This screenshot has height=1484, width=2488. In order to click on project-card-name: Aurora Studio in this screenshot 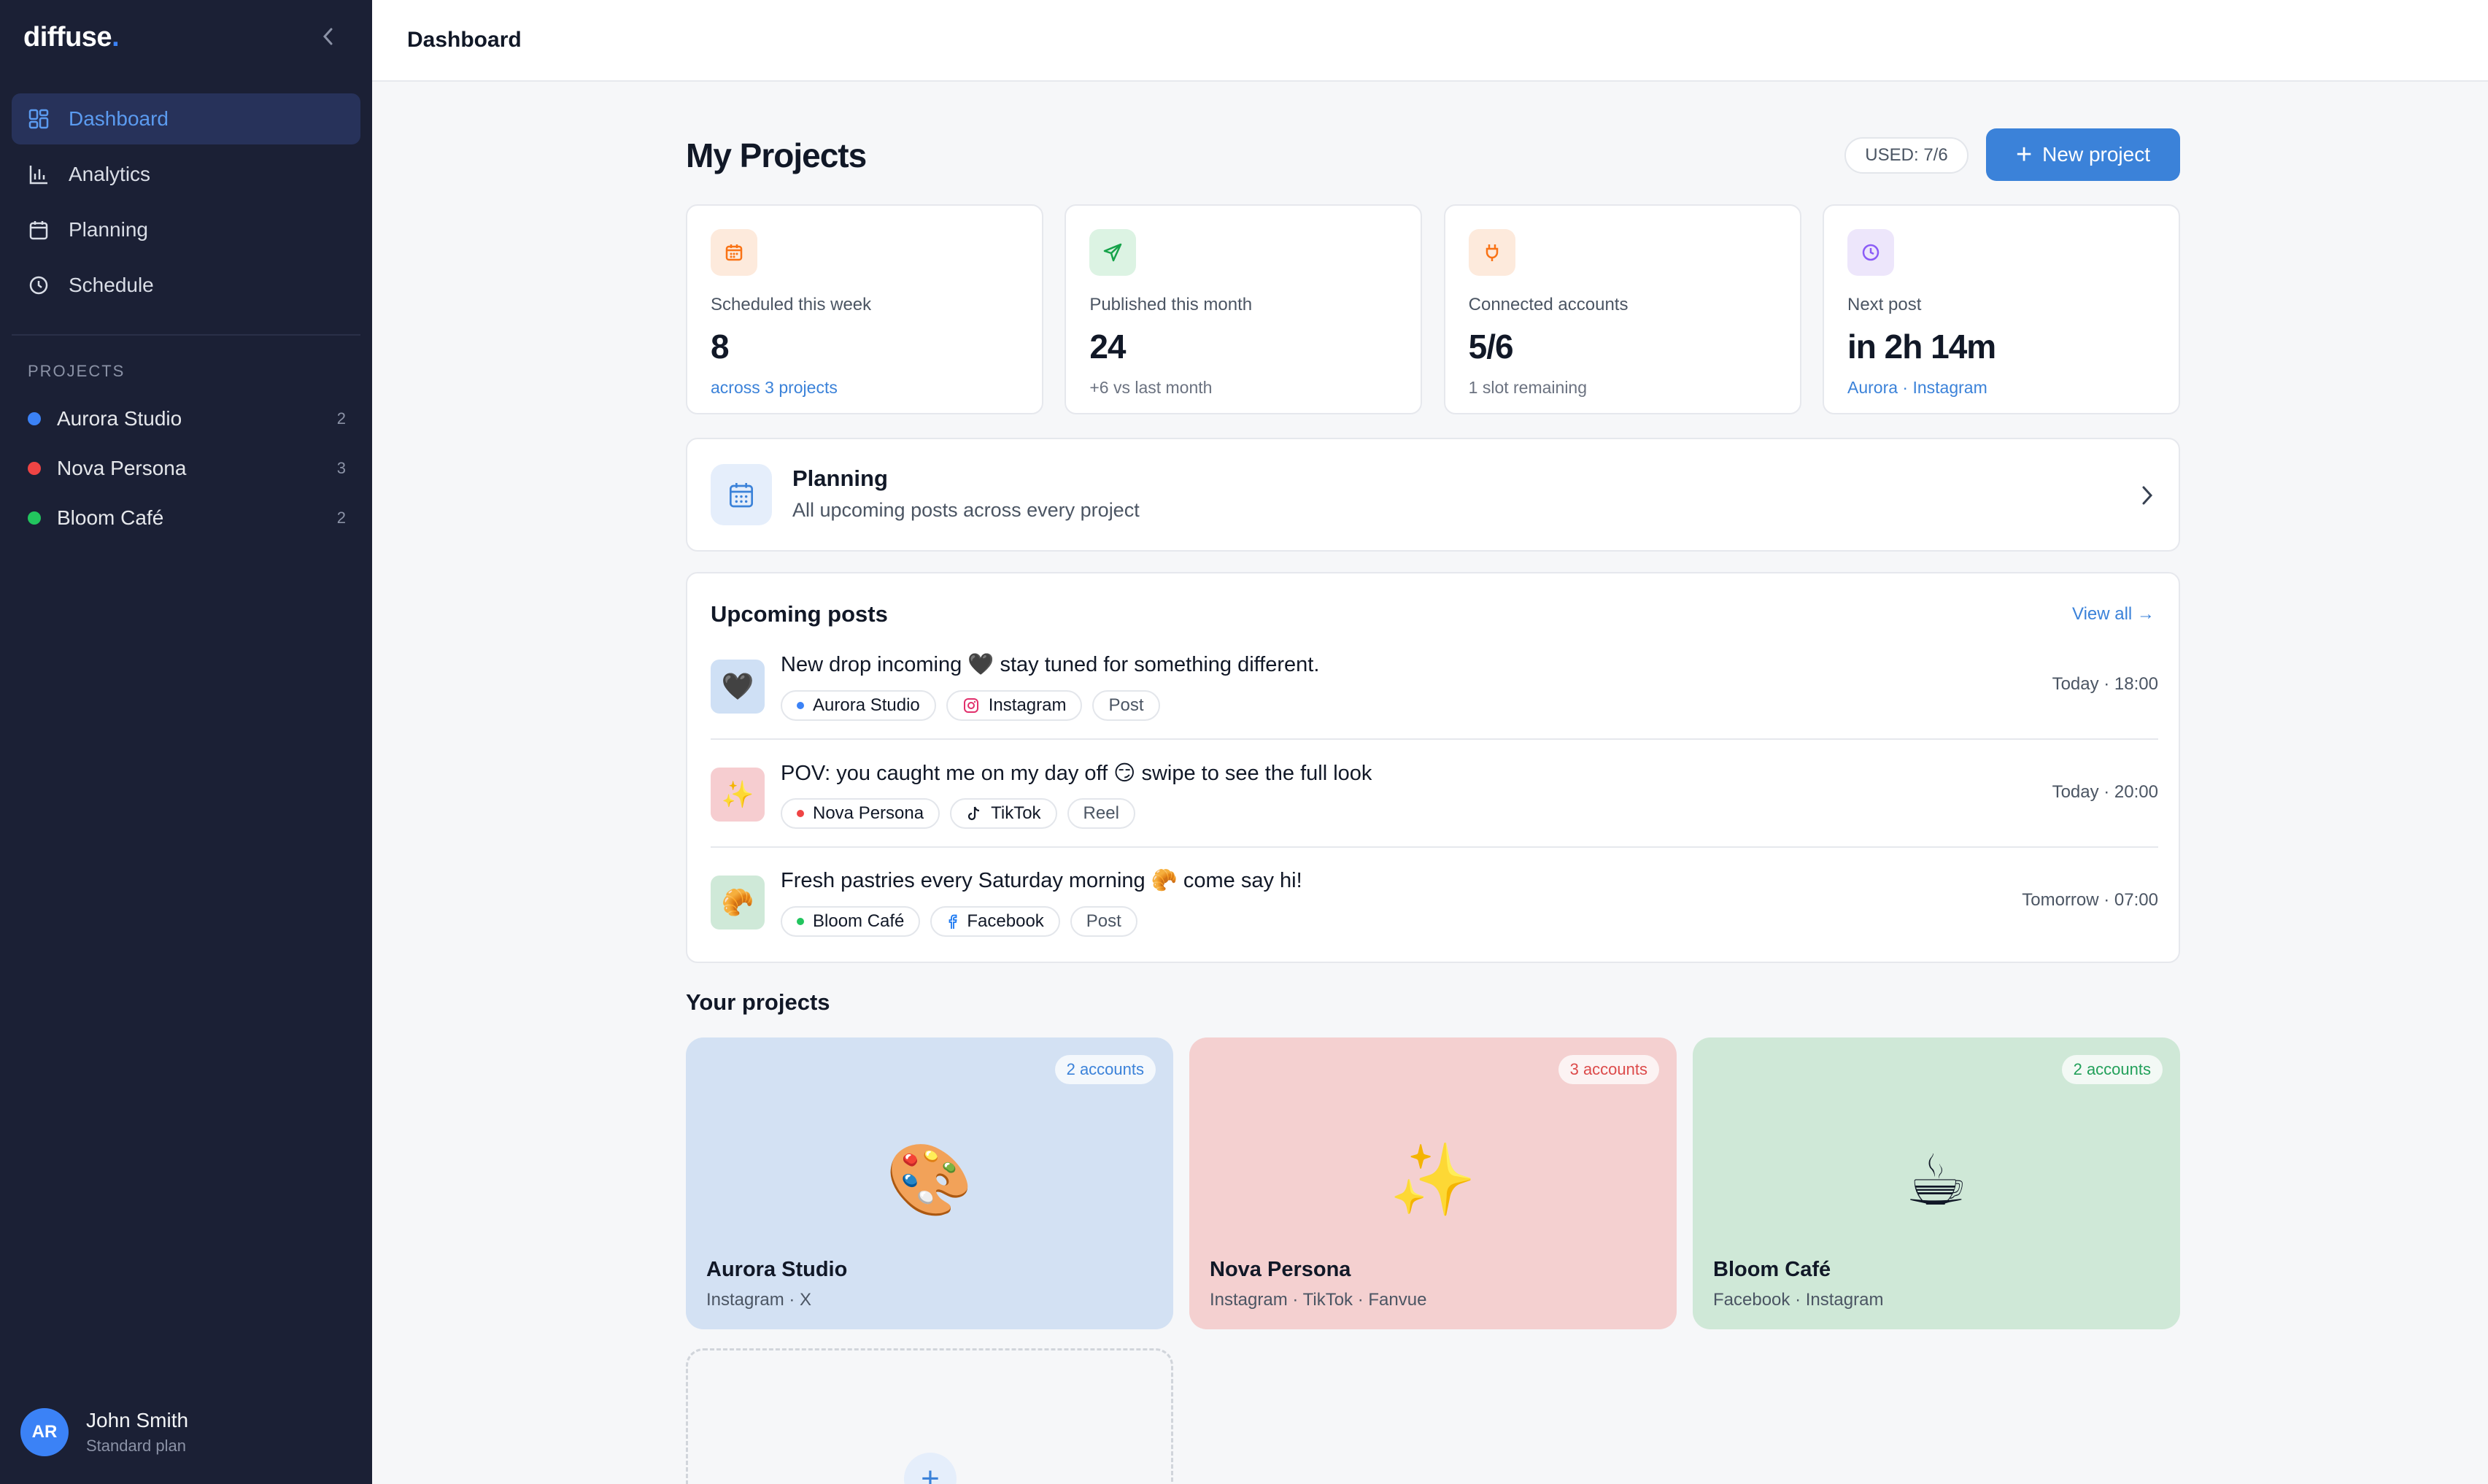, I will do `click(777, 1269)`.